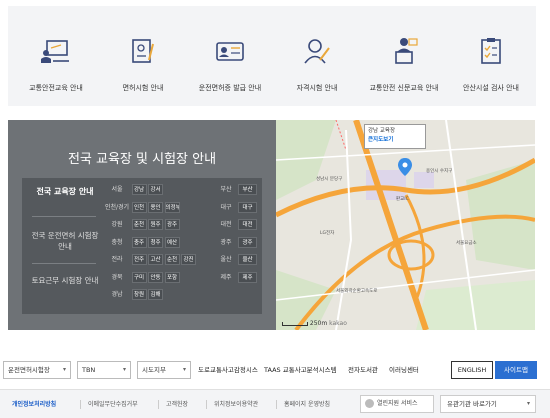 This screenshot has height=418, width=550. Describe the element at coordinates (338, 323) in the screenshot. I see `map-brand: kakao` at that location.